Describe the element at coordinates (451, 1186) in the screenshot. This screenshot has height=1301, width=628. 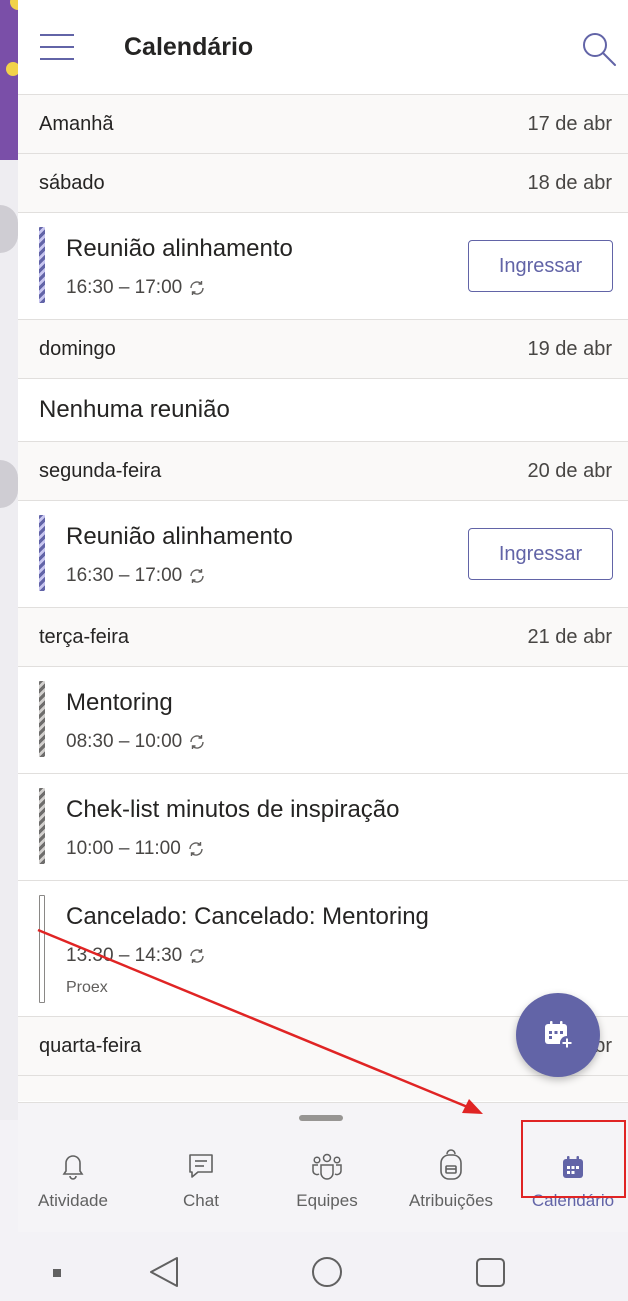
I see `tab-atribuicoes: Atribuições` at that location.